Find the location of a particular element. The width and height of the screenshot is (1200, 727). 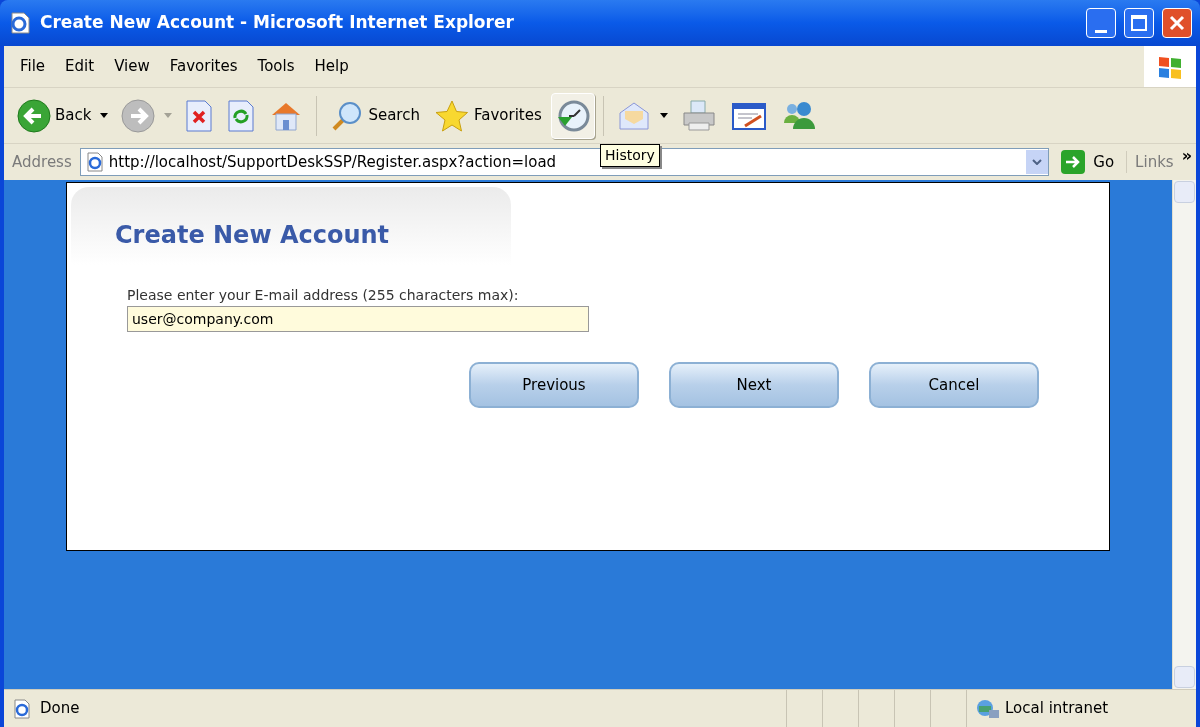

wizard-button: Previous is located at coordinates (554, 385).